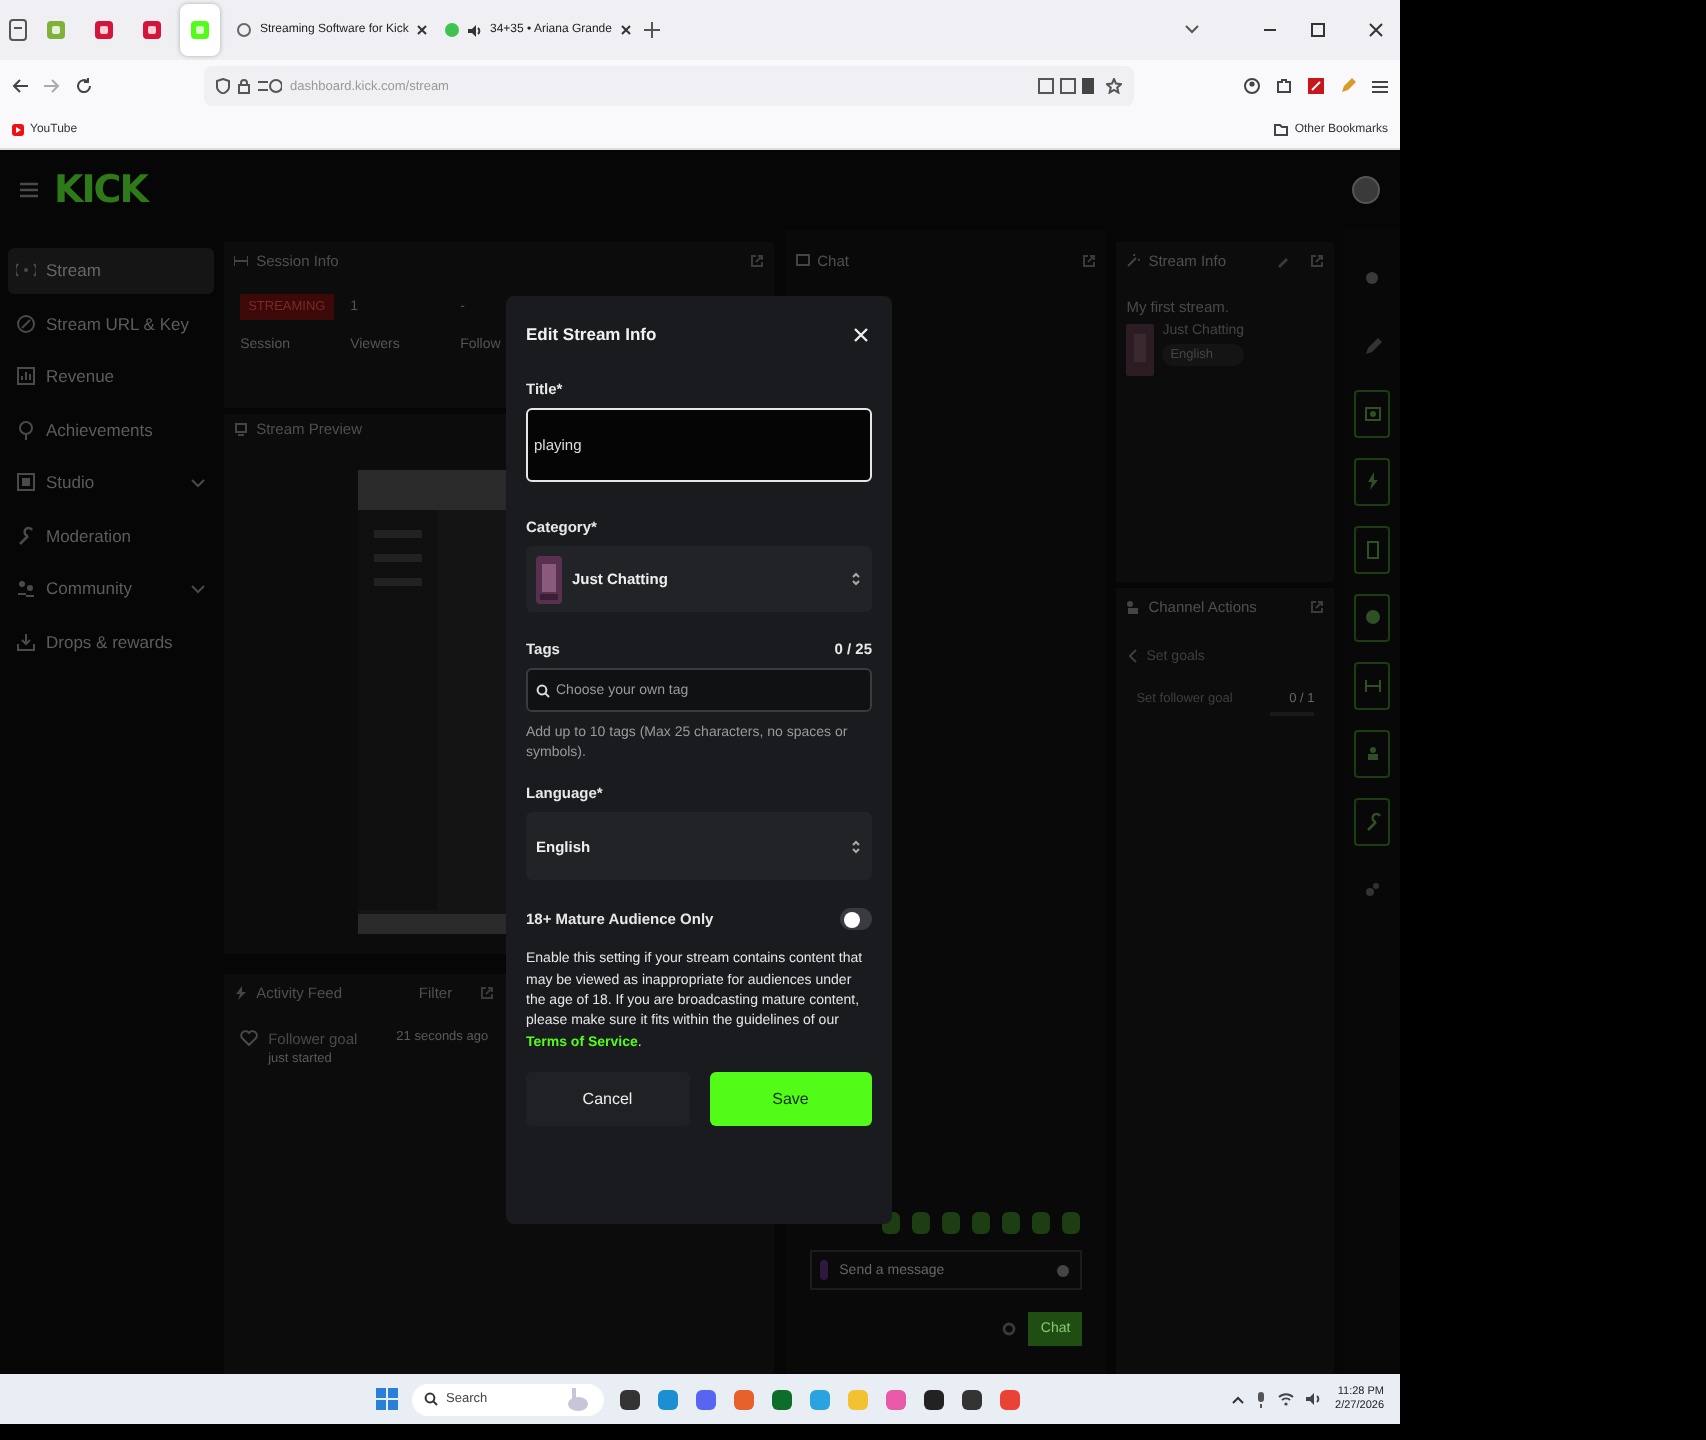 The image size is (1706, 1440). What do you see at coordinates (111, 270) in the screenshot?
I see `sidebar-item: Stream` at bounding box center [111, 270].